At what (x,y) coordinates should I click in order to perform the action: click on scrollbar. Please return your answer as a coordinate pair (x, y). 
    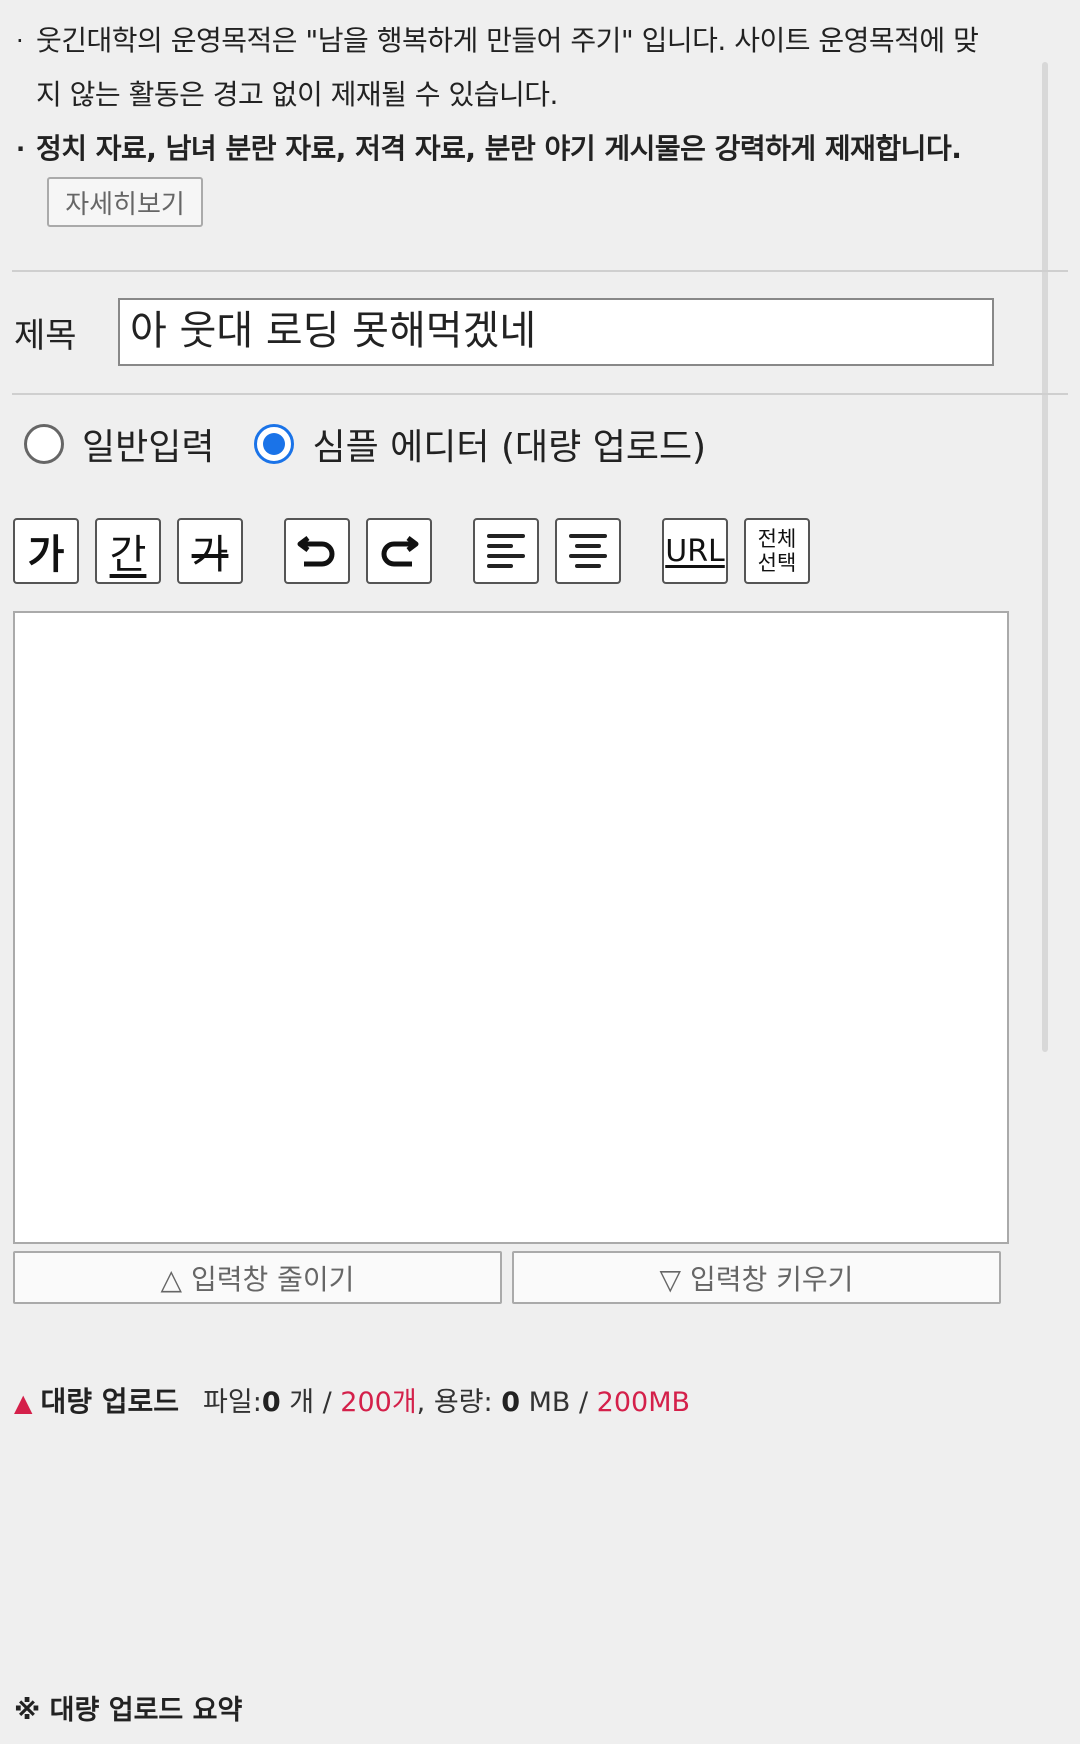
    Looking at the image, I should click on (1045, 557).